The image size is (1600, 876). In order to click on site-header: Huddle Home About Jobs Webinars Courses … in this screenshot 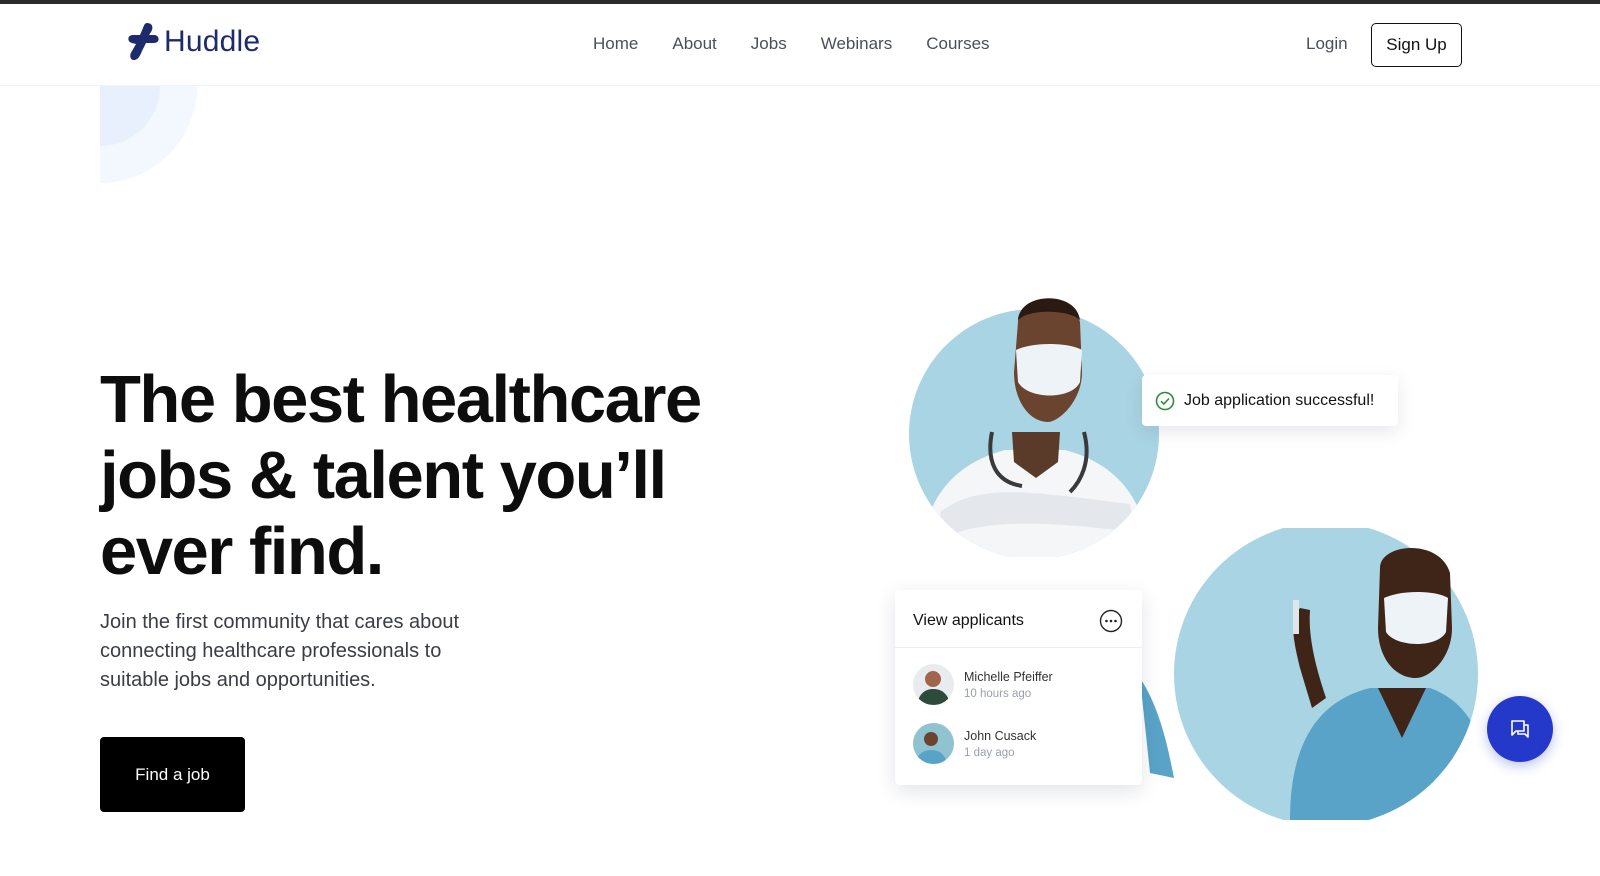, I will do `click(800, 45)`.